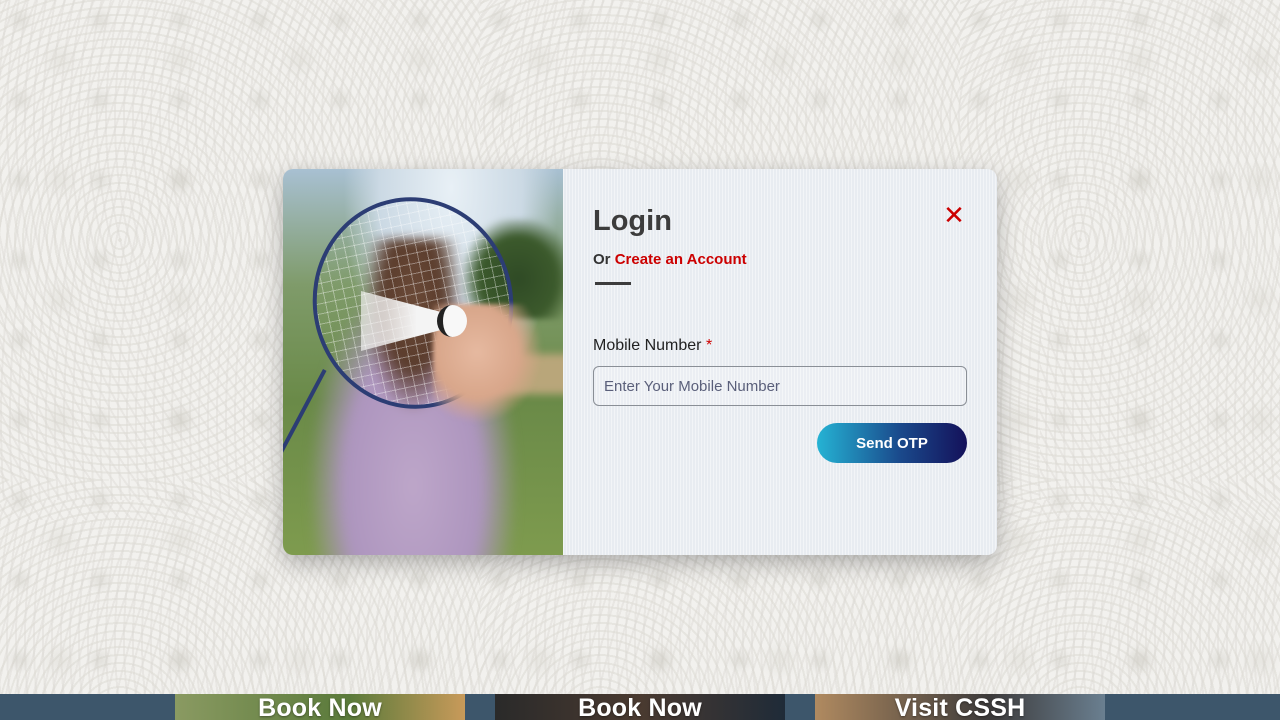 The width and height of the screenshot is (1280, 720). I want to click on bottom-banner-strip: Book Now Book Now Visit CSSH, so click(640, 707).